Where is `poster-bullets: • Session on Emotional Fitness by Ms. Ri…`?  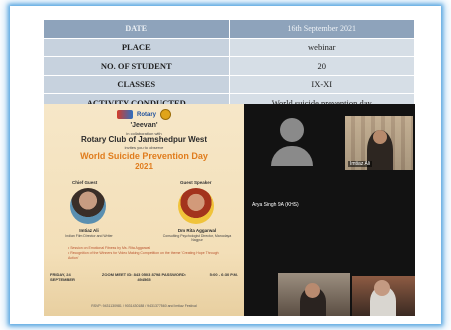 poster-bullets: • Session on Emotional Fitness by Ms. Ri… is located at coordinates (148, 253).